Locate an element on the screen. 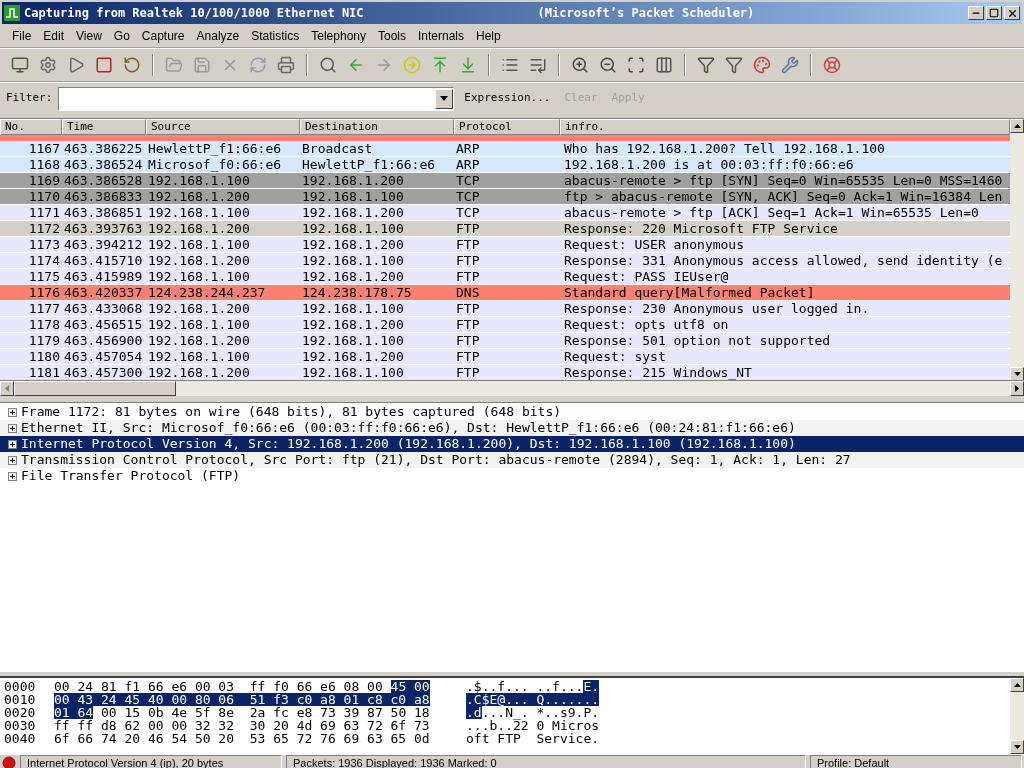  settings-icon is located at coordinates (48, 65).